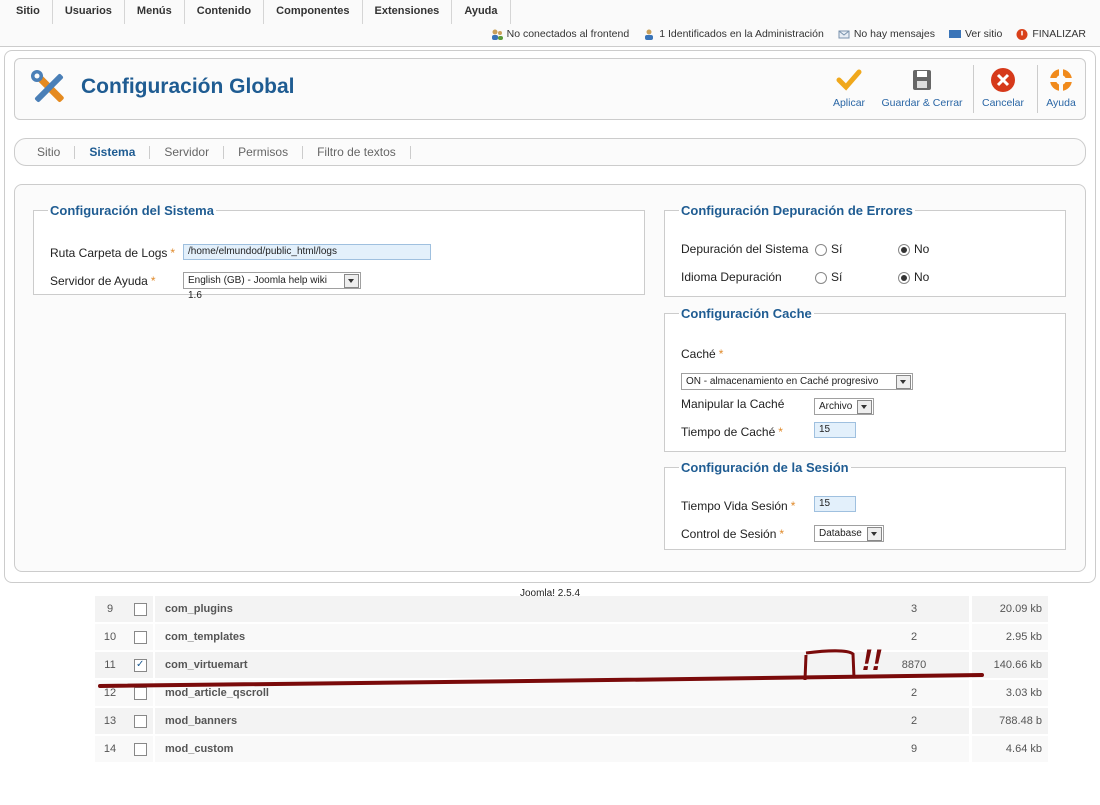  What do you see at coordinates (914, 609) in the screenshot?
I see `row-count: 3` at bounding box center [914, 609].